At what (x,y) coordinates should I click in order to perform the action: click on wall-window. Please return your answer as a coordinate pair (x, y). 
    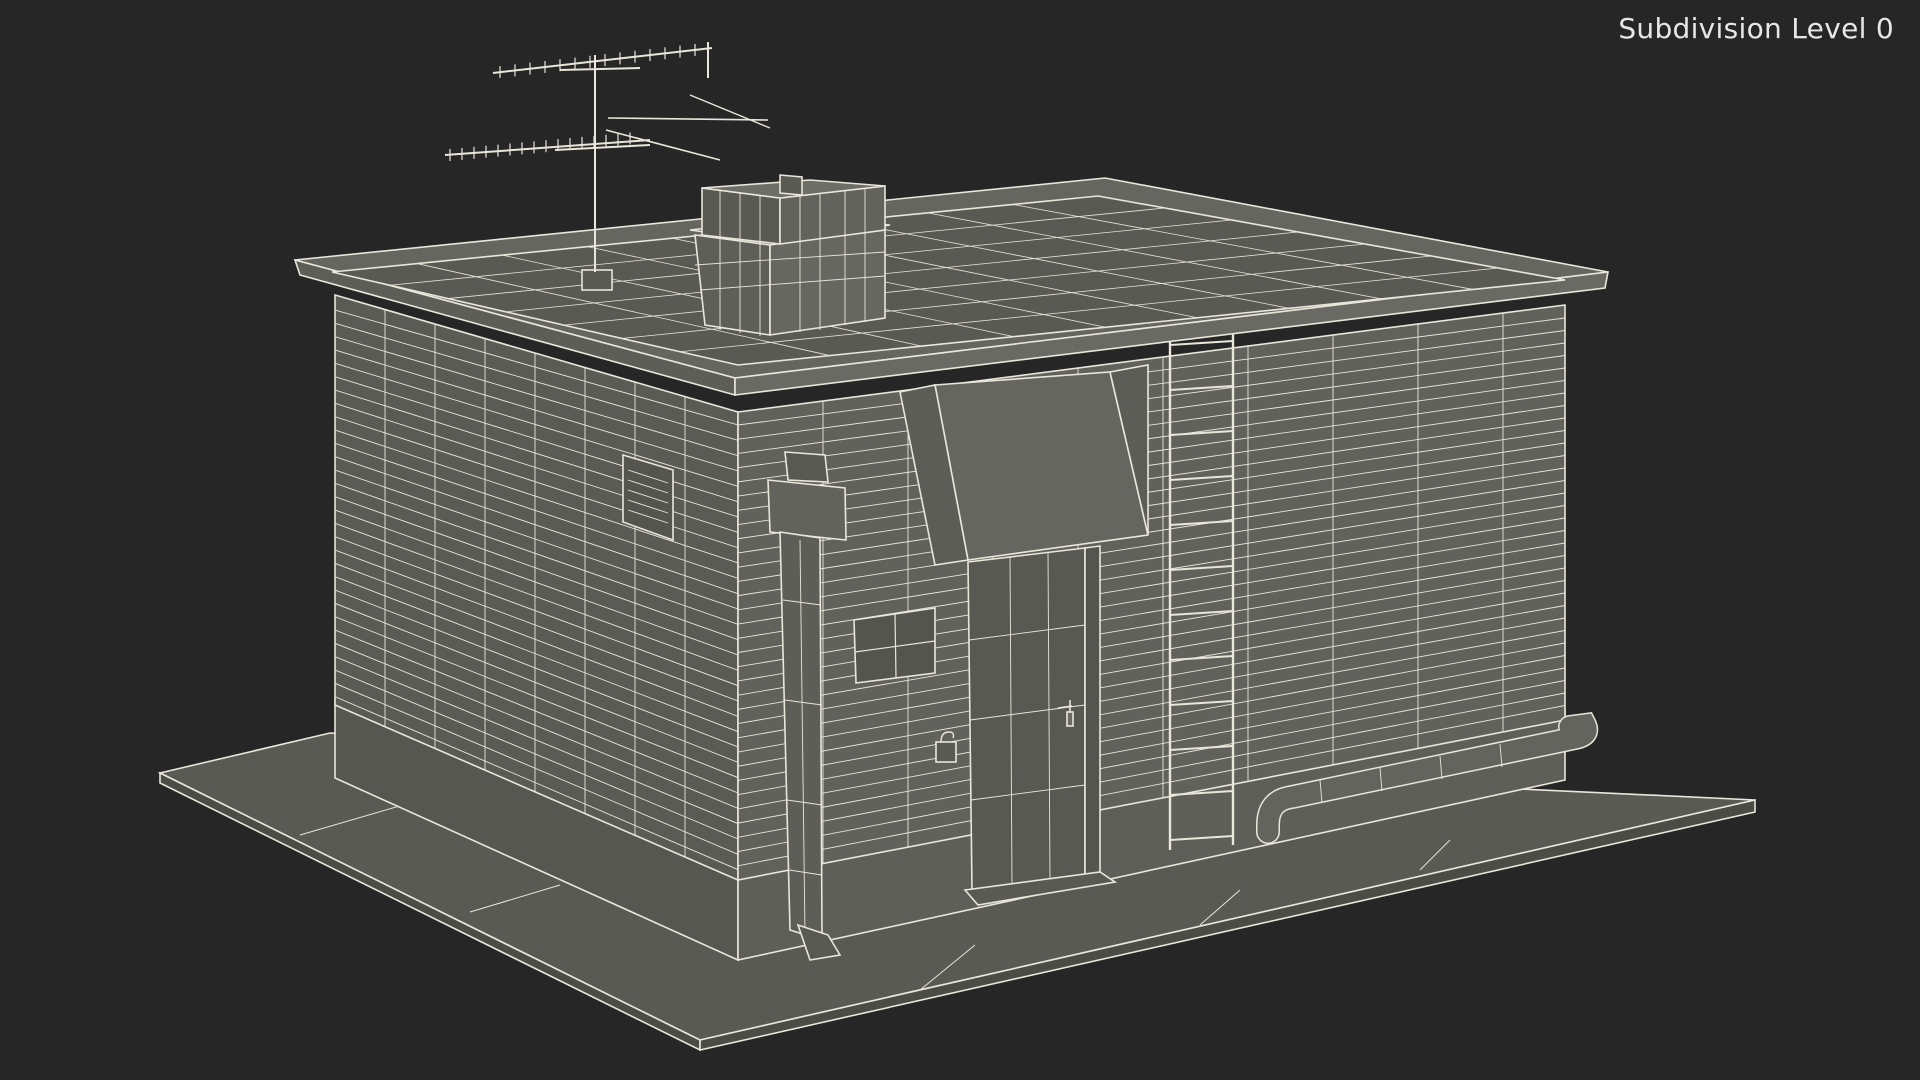
    Looking at the image, I should click on (894, 645).